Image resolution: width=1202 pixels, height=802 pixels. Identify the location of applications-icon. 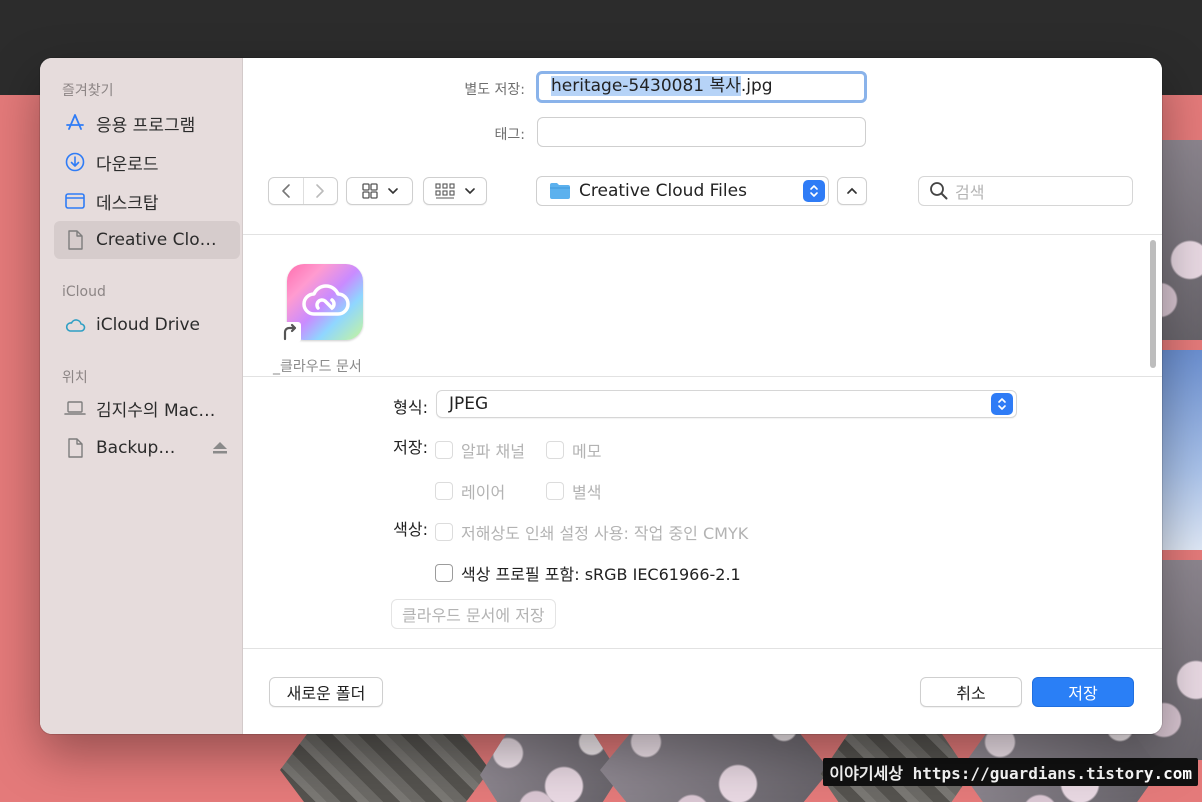
(75, 123).